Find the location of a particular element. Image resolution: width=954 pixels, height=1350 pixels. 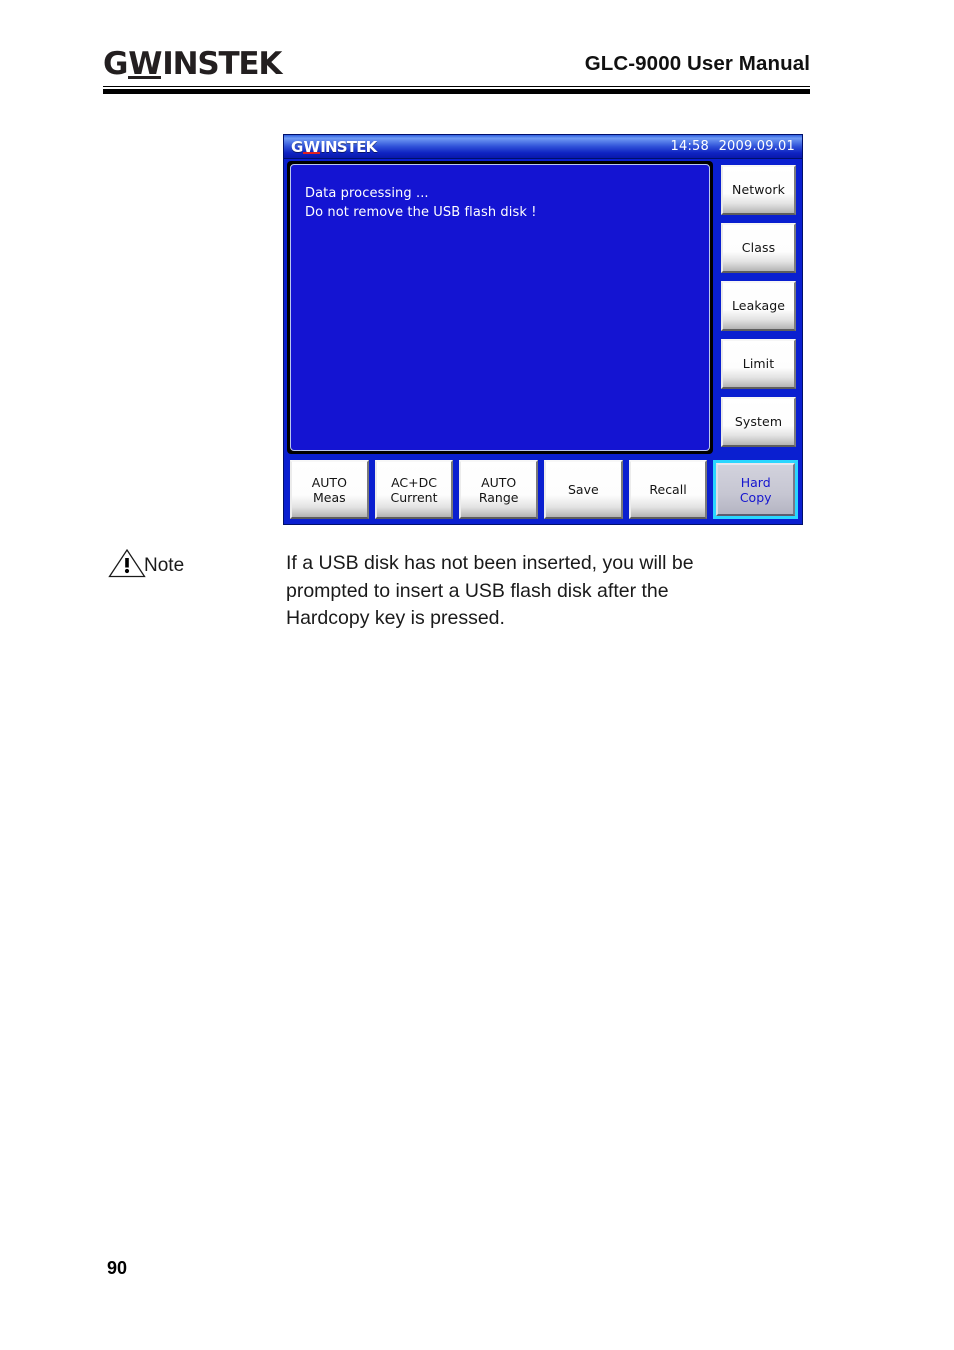

function-key-acdc-current: AC+DC Current is located at coordinates (414, 489).